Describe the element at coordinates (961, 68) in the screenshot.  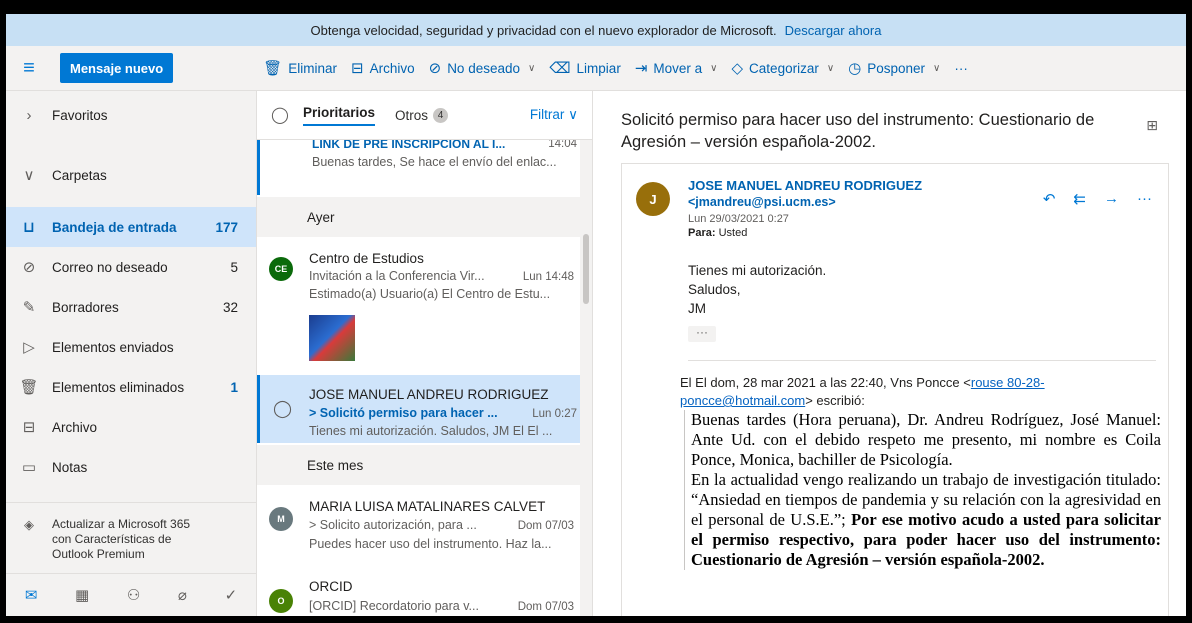
I see `more-actions-button: ···` at that location.